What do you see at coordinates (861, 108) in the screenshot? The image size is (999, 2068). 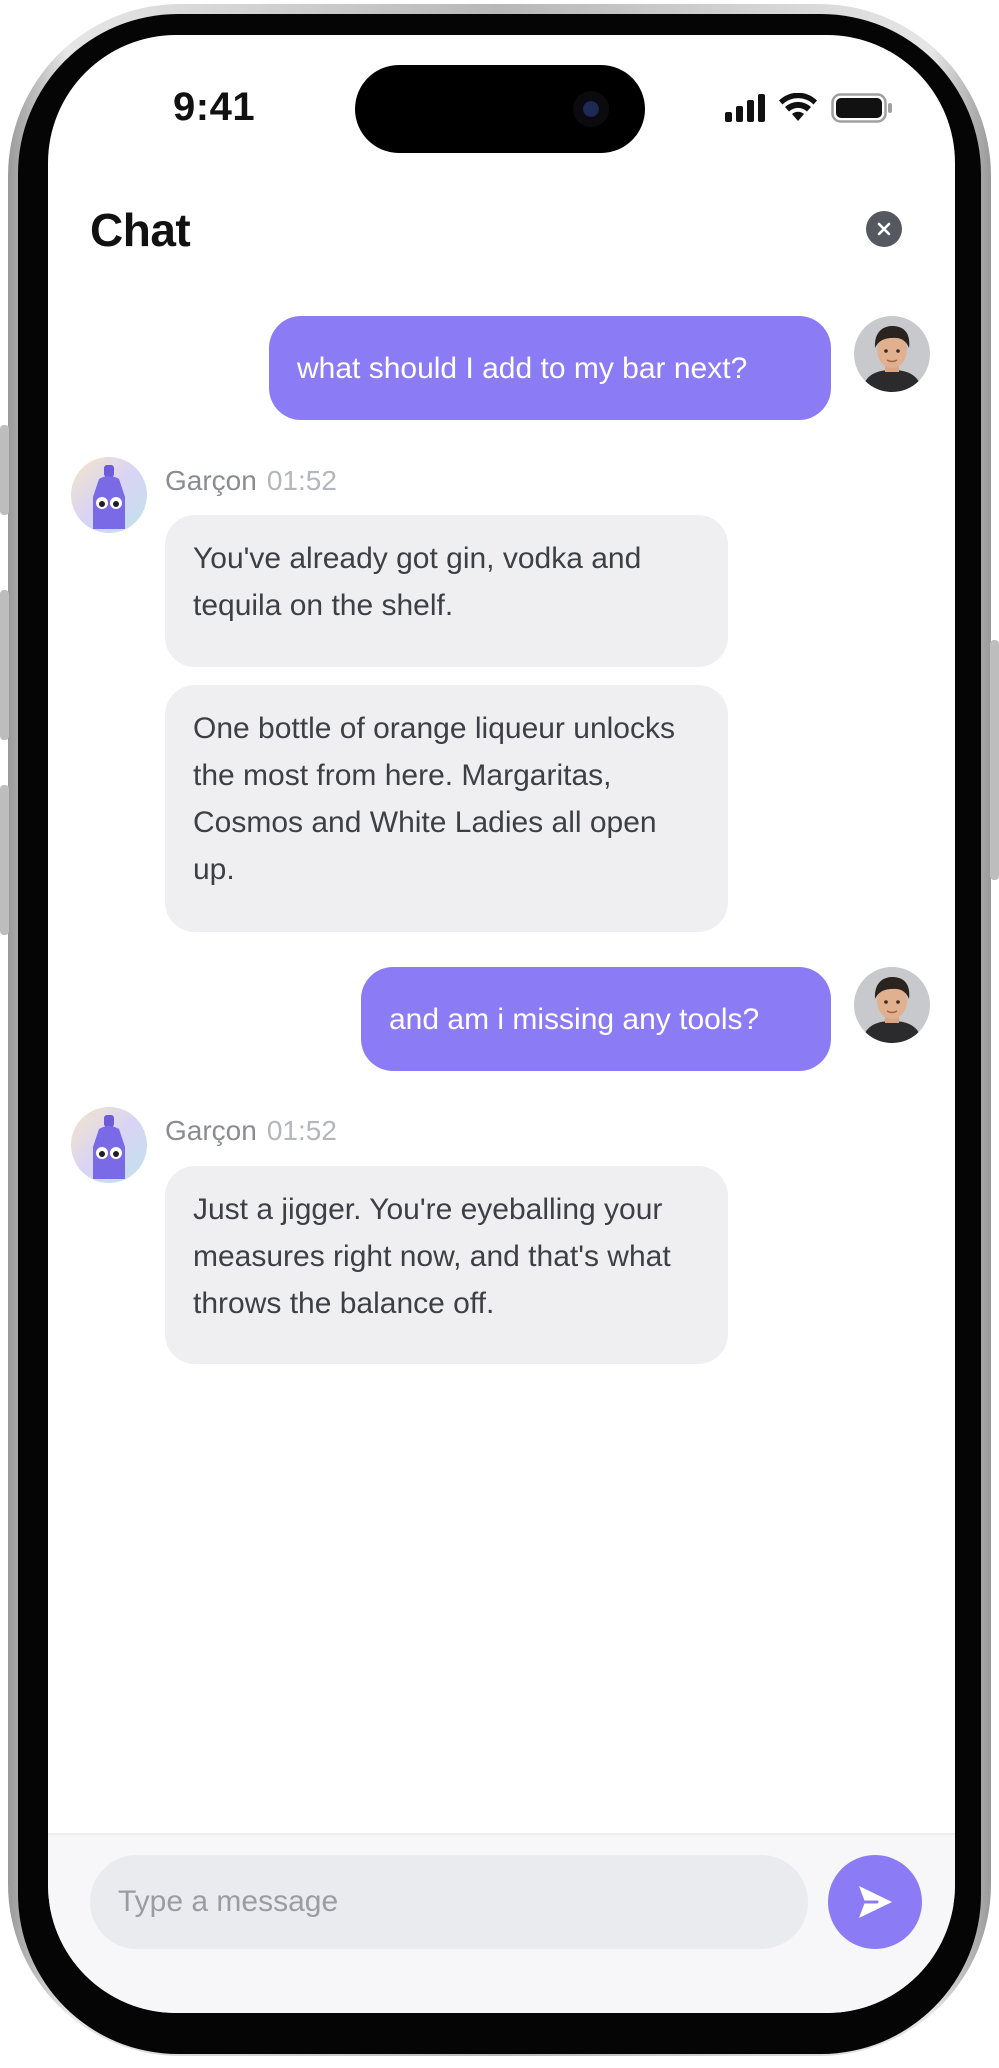 I see `battery-icon` at bounding box center [861, 108].